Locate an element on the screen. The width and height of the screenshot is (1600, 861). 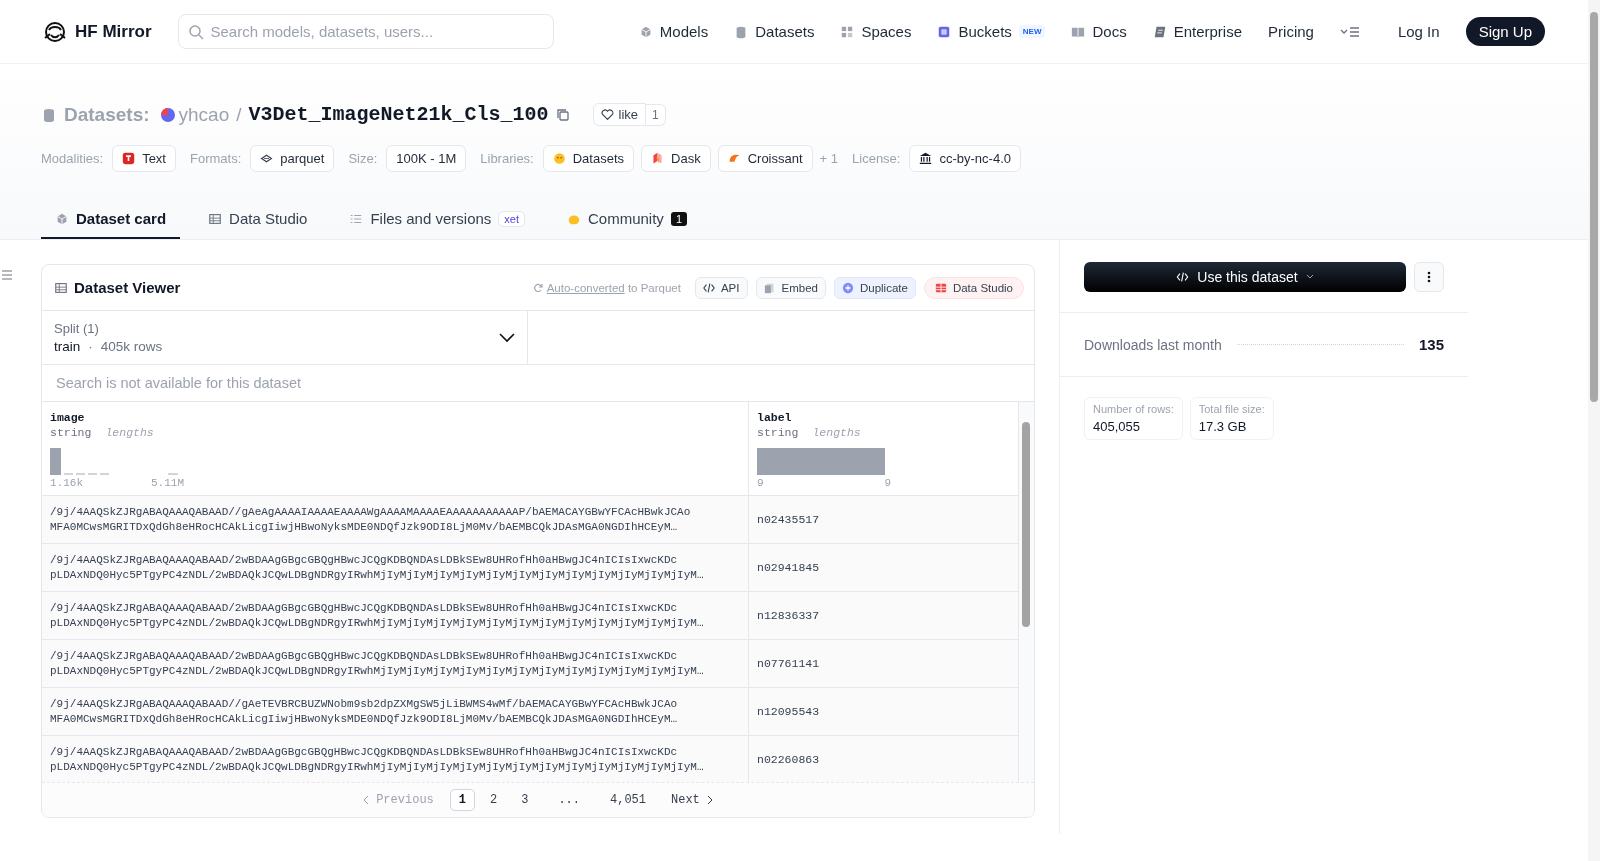
like-count: 1 is located at coordinates (656, 114).